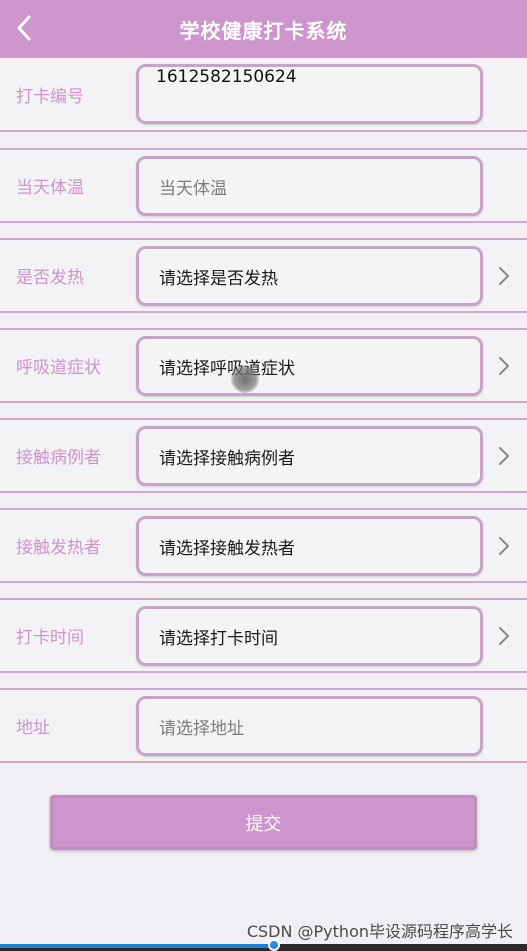 The height and width of the screenshot is (951, 527). What do you see at coordinates (50, 638) in the screenshot?
I see `checkin-time-label: 打卡时间` at bounding box center [50, 638].